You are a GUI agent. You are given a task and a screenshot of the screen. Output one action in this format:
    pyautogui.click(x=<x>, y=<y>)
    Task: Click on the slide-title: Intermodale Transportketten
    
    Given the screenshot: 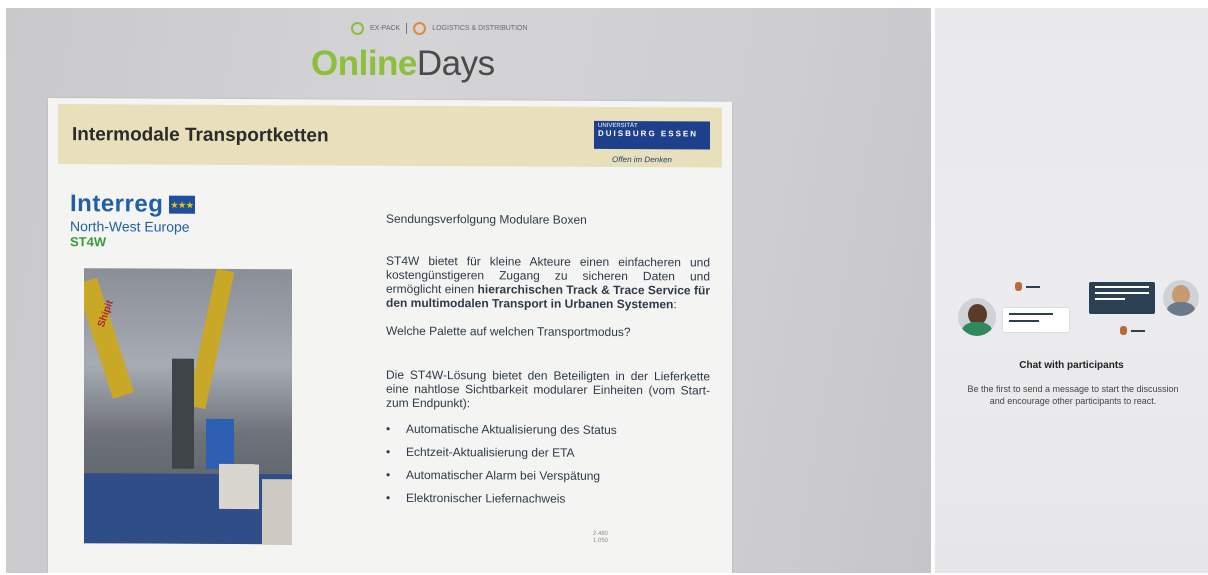 What is the action you would take?
    pyautogui.click(x=200, y=135)
    